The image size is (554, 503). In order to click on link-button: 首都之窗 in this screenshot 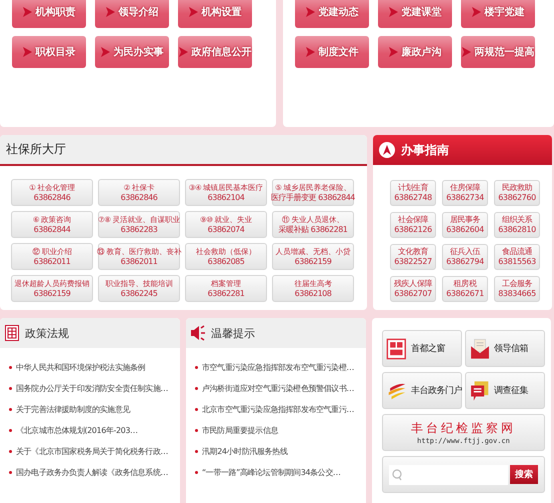, I will do `click(422, 348)`.